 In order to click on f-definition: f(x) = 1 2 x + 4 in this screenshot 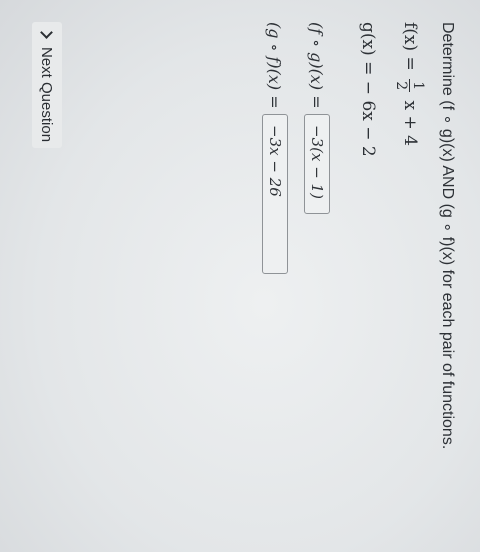, I will do `click(409, 84)`.